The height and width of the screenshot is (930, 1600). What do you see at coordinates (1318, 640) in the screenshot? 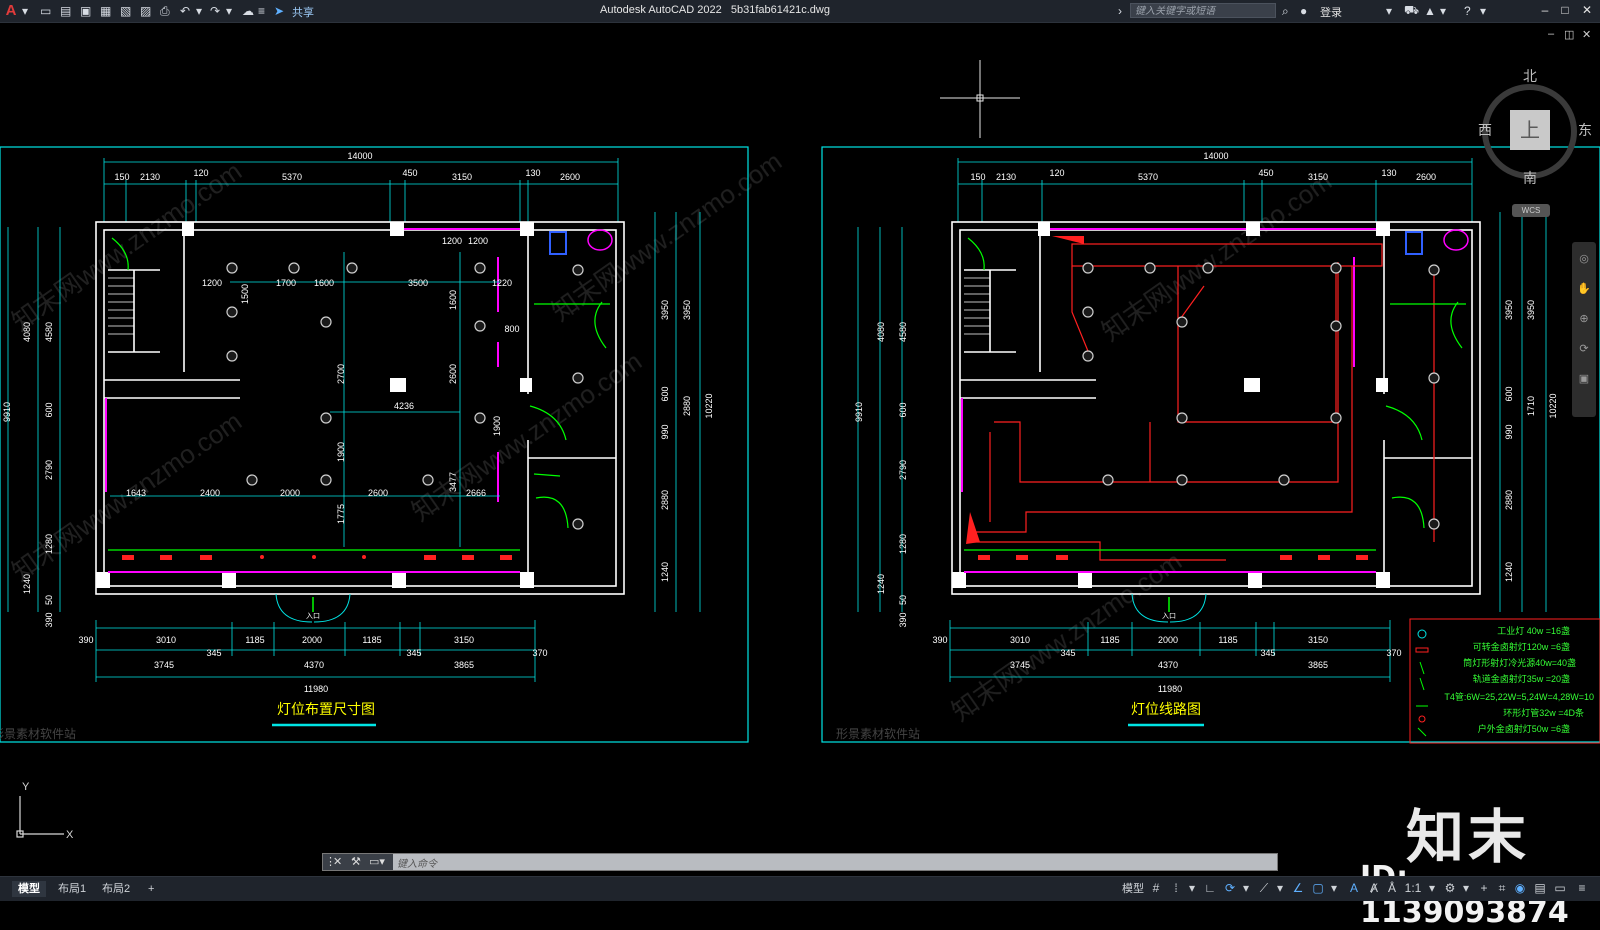
I see `dim-bottom: 3150` at bounding box center [1318, 640].